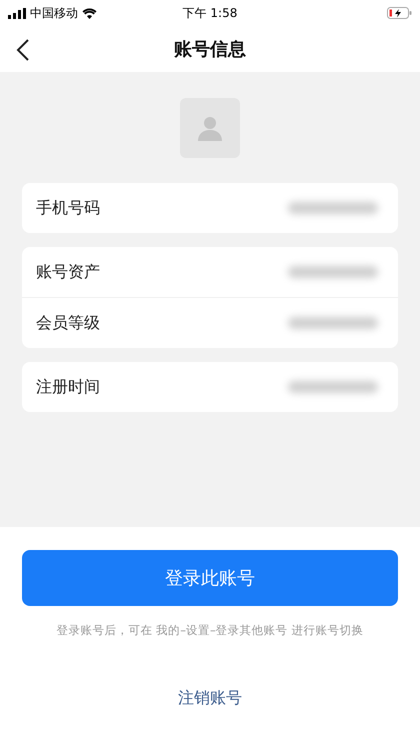 The width and height of the screenshot is (420, 747). What do you see at coordinates (210, 630) in the screenshot?
I see `hint-text: 登录账号后，可在 我的–设置–登录其他账号 进行账号切换` at bounding box center [210, 630].